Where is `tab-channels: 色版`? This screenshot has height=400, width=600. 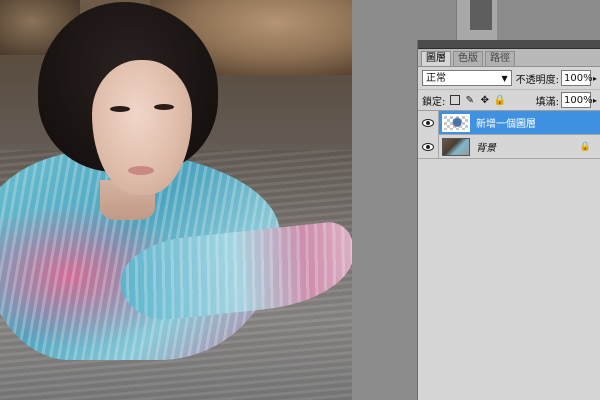
tab-channels: 色版 is located at coordinates (468, 58).